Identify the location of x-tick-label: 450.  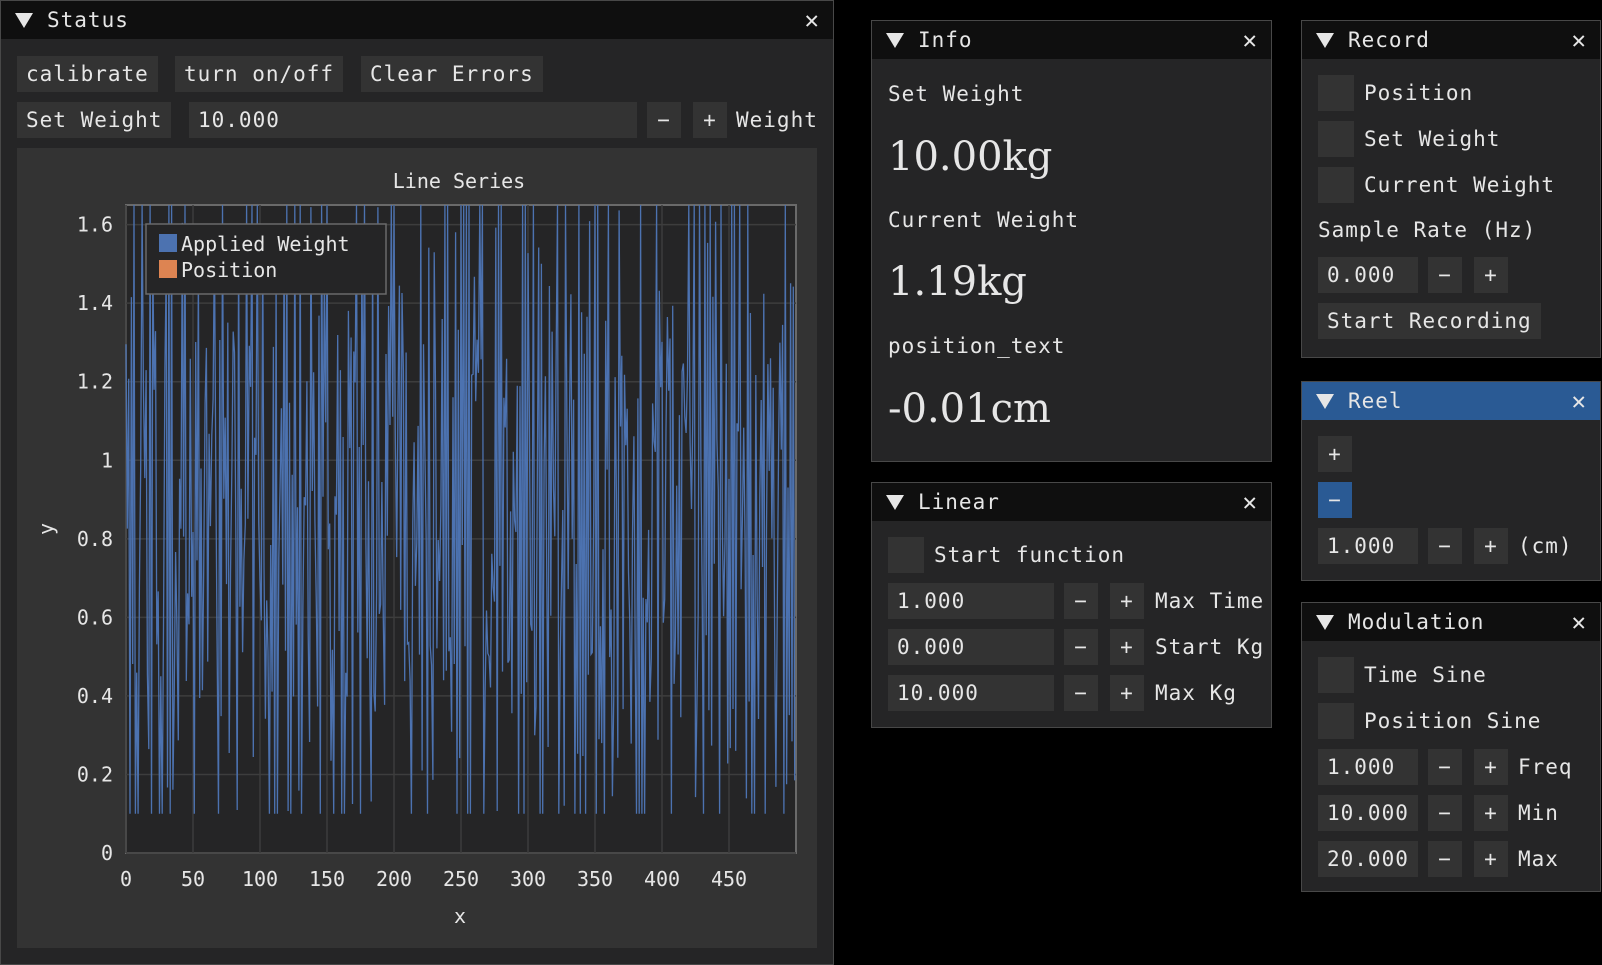
(729, 879).